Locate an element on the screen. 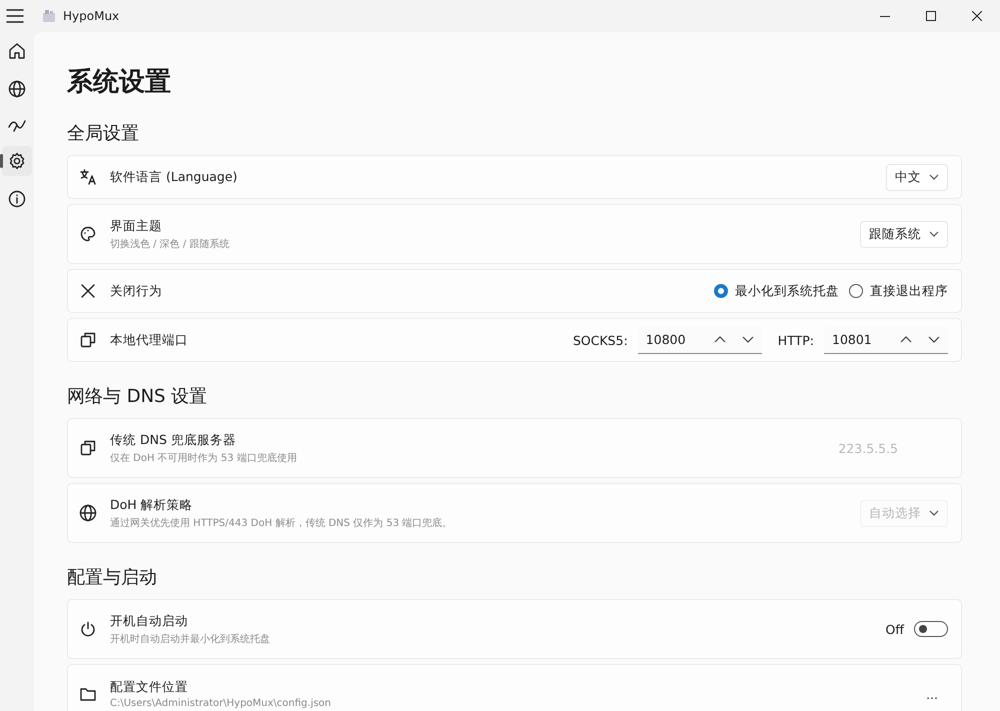  setting-title: 配置文件位置 is located at coordinates (149, 687).